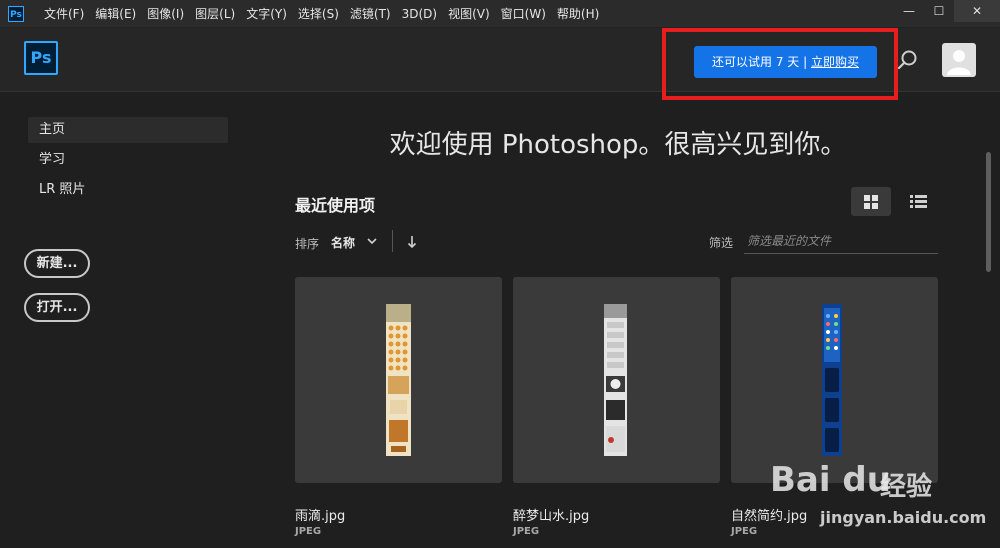  I want to click on divider, so click(392, 241).